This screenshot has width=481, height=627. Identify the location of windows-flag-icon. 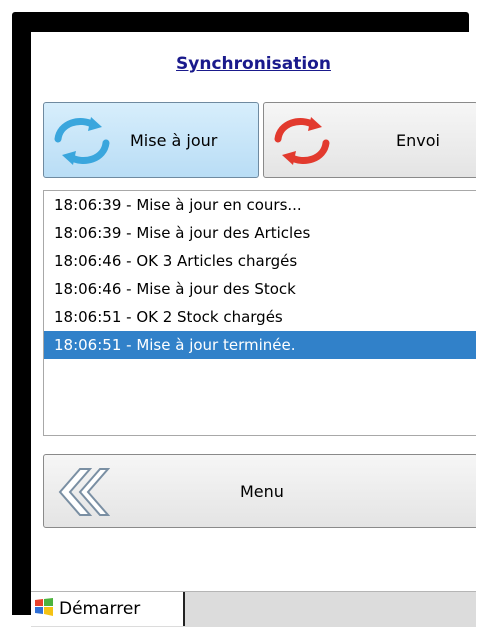
(44, 609).